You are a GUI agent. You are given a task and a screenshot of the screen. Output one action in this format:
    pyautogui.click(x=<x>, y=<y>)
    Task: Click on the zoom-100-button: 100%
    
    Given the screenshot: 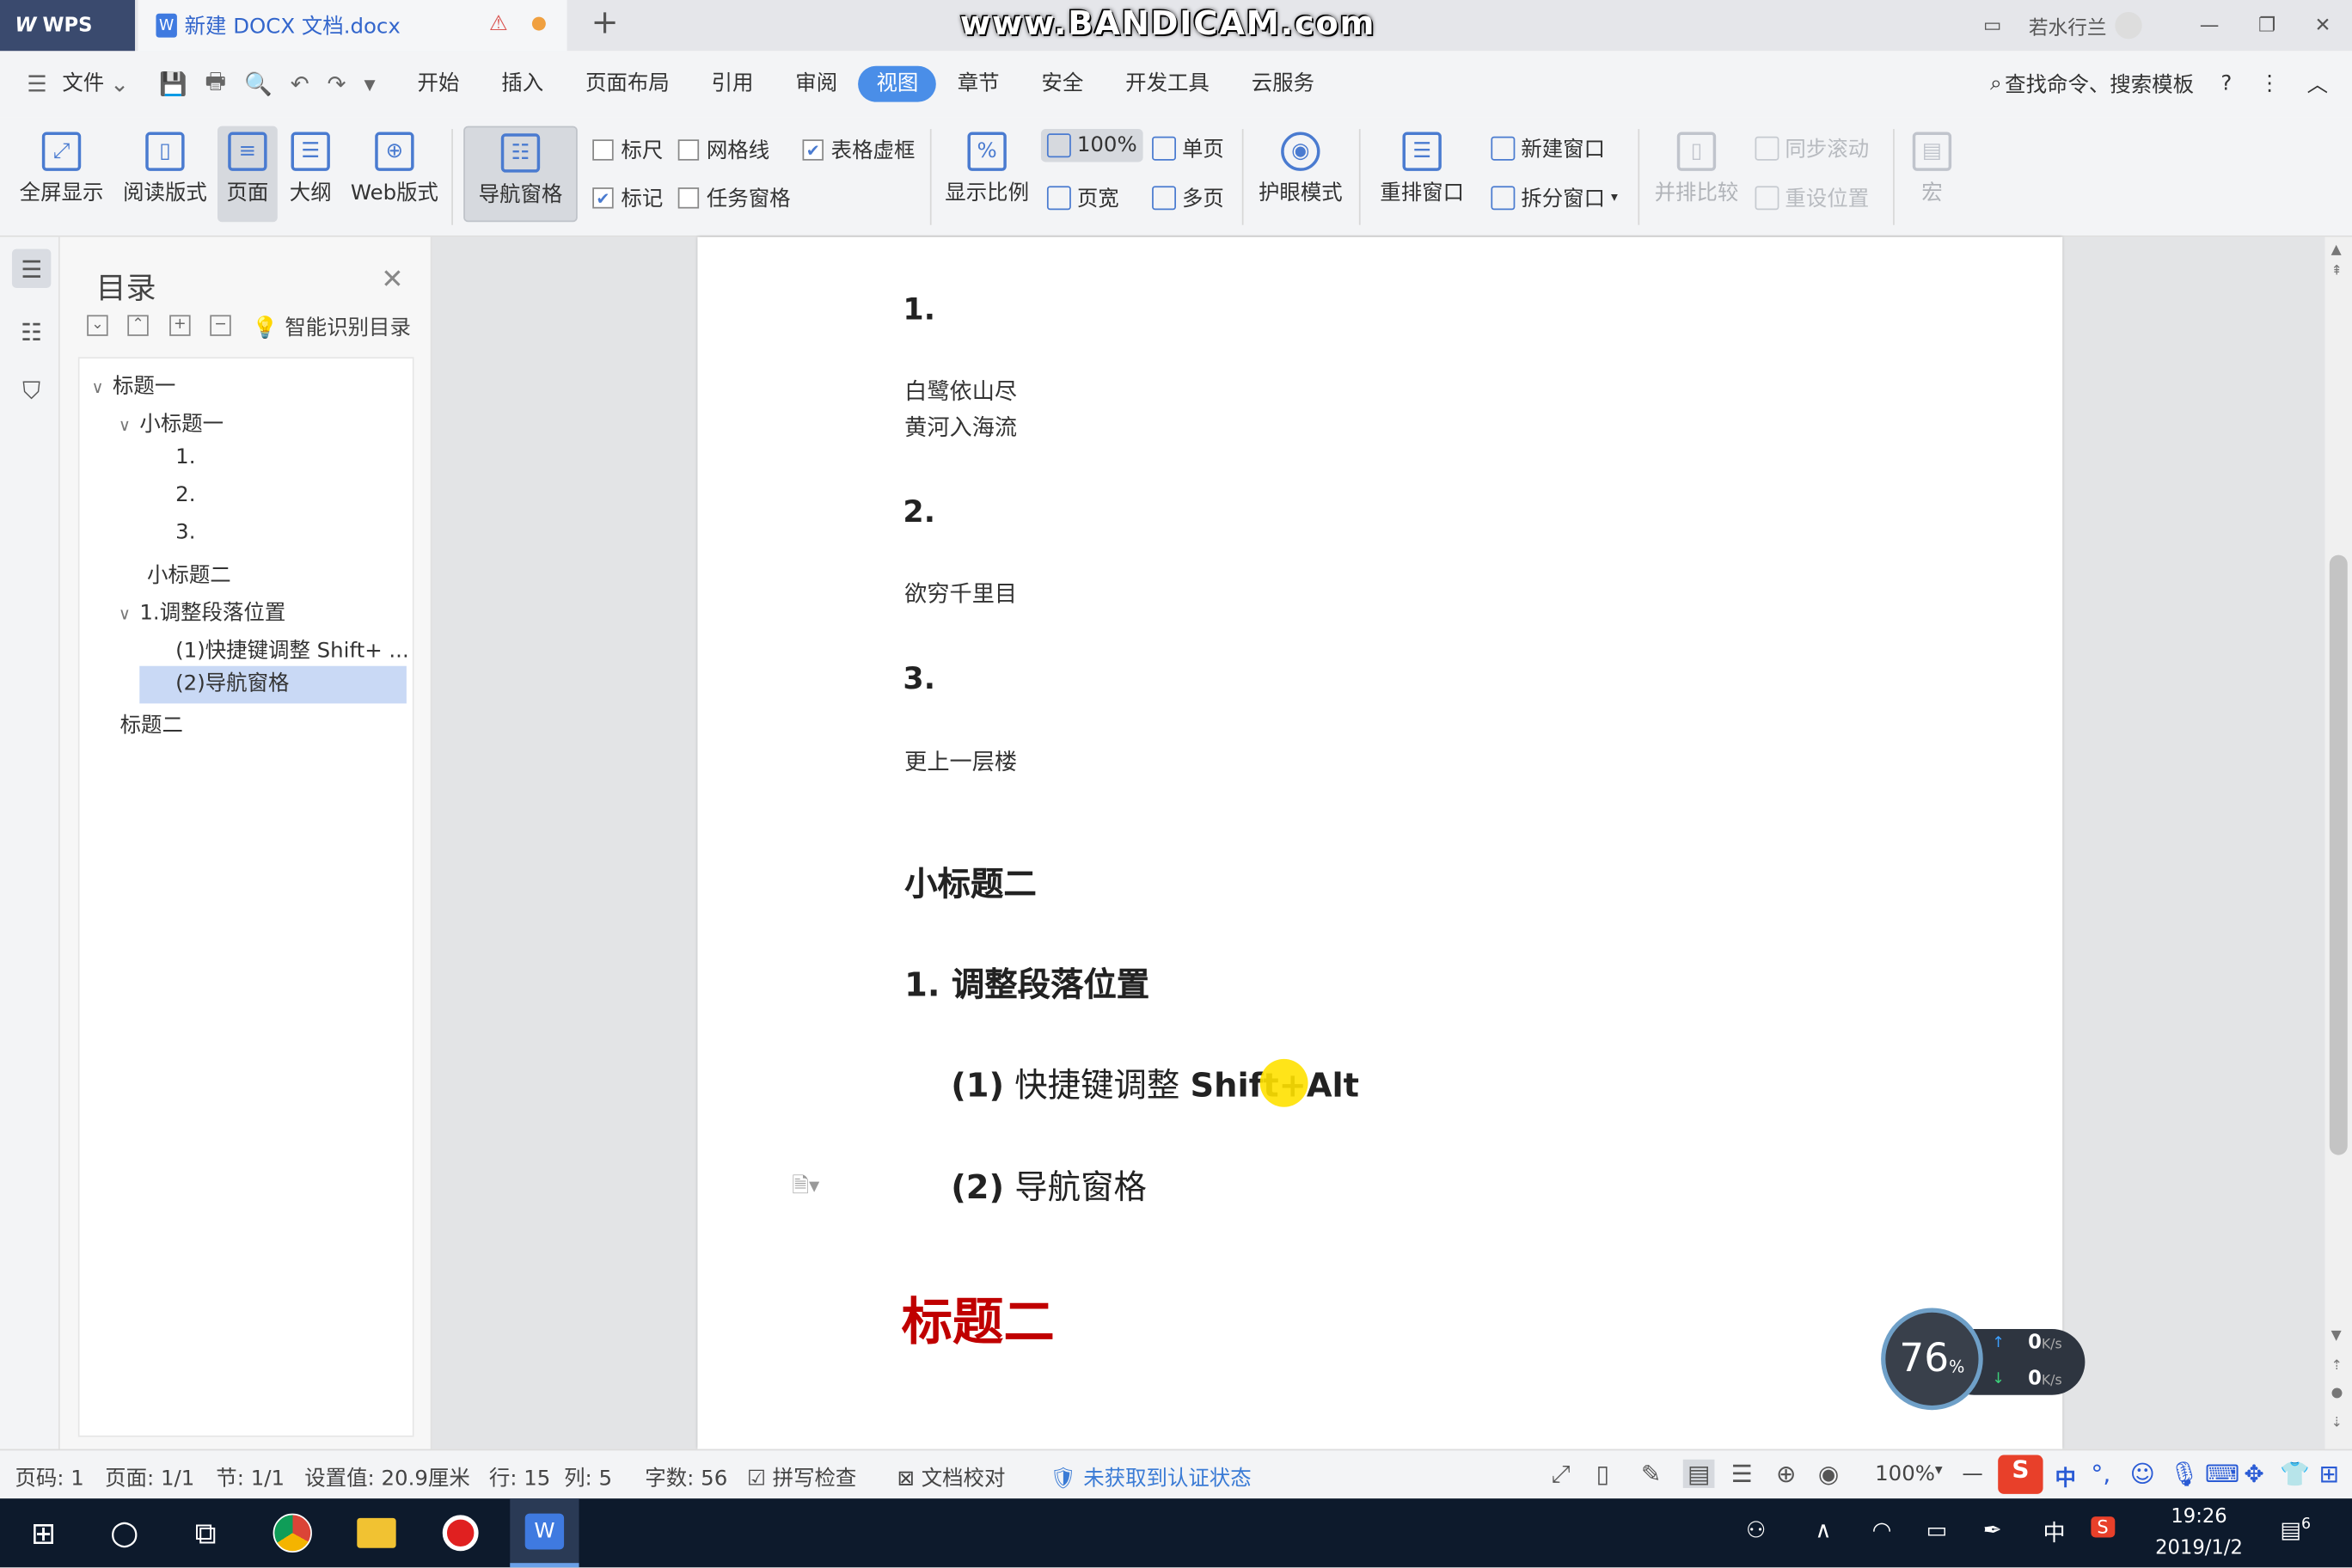 What is the action you would take?
    pyautogui.click(x=1091, y=145)
    